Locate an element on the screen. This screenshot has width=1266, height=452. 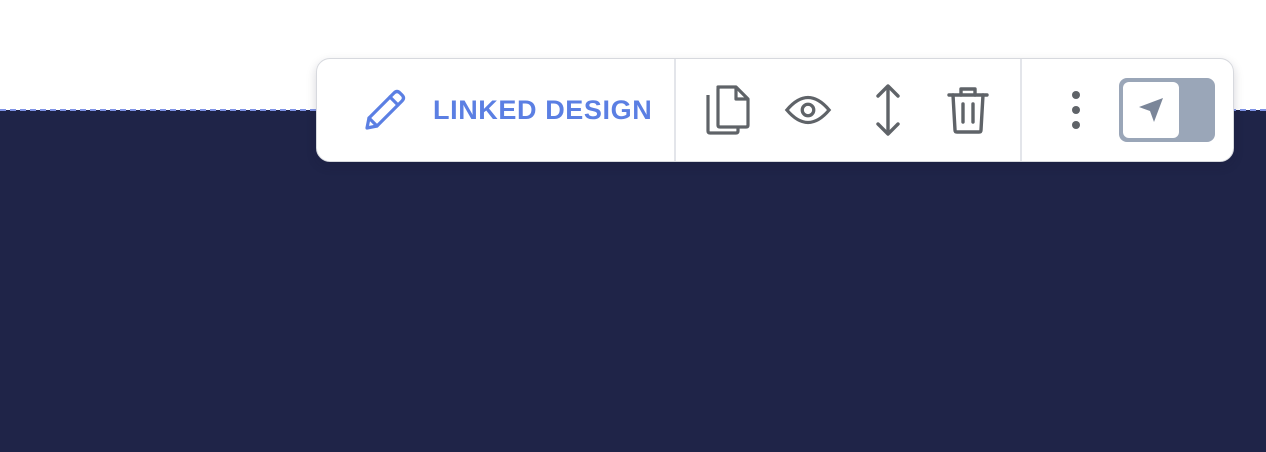
delete-button is located at coordinates (968, 110).